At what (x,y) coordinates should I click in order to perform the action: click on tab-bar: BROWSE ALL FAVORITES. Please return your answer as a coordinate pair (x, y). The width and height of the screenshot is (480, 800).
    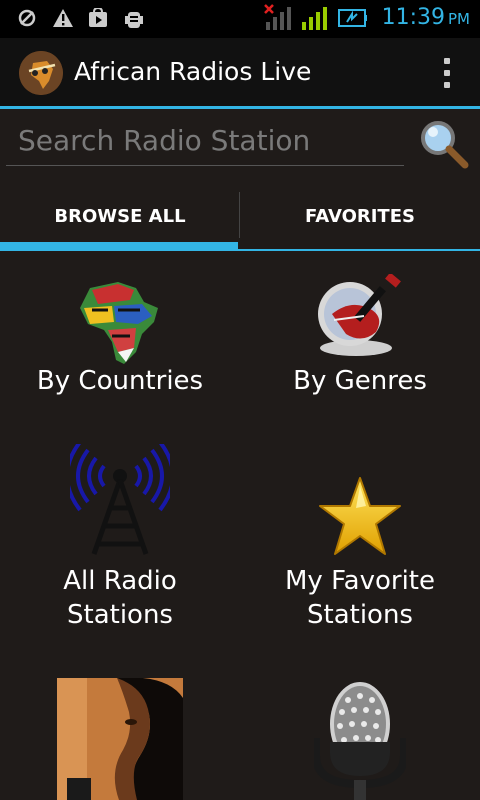
    Looking at the image, I should click on (240, 222).